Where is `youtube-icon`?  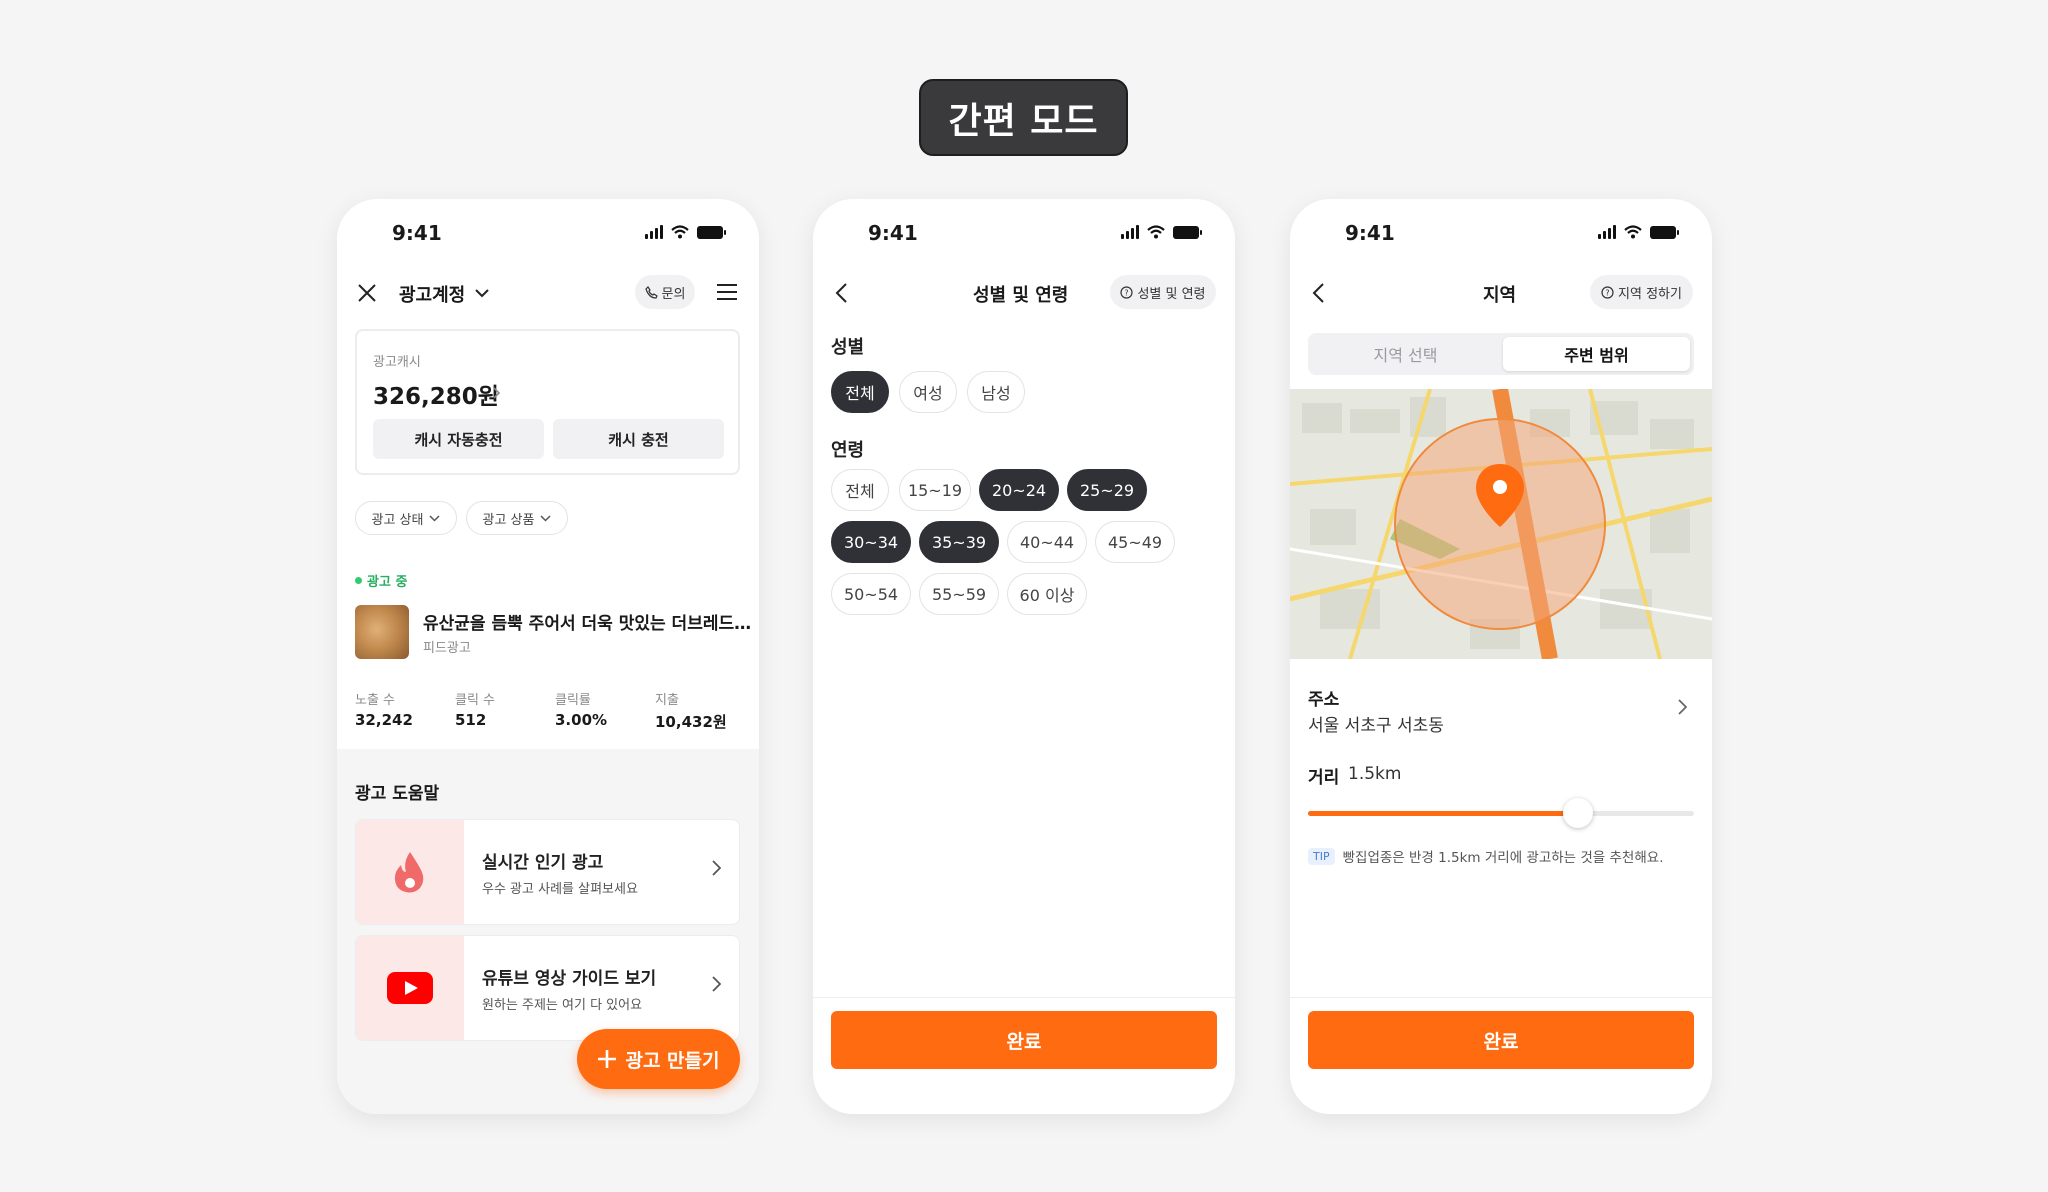 youtube-icon is located at coordinates (410, 988).